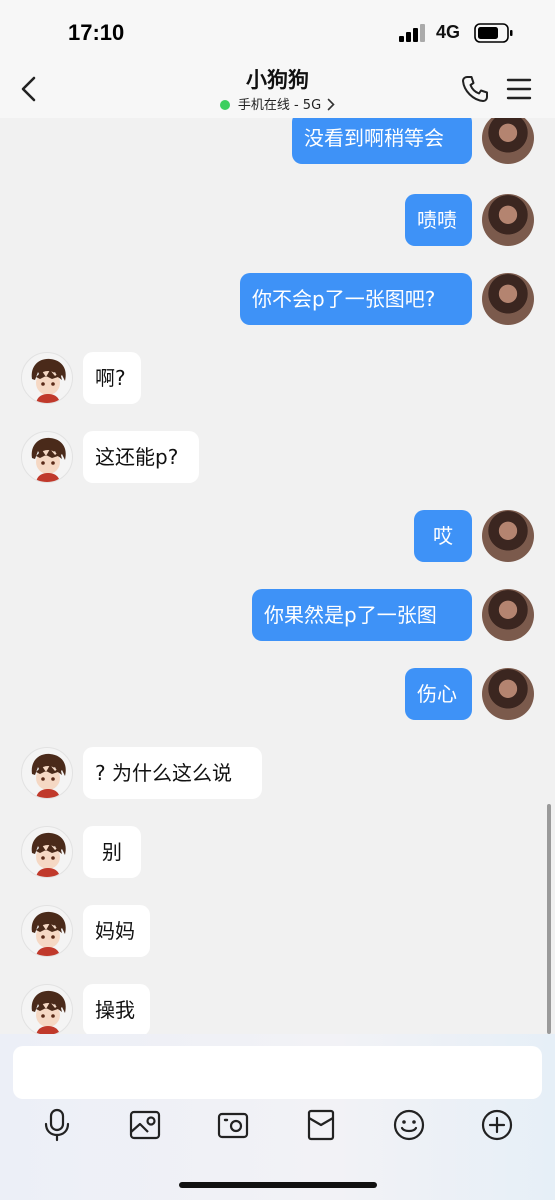 This screenshot has width=555, height=1200. Describe the element at coordinates (382, 141) in the screenshot. I see `message-bubble: 没看到啊稍等会` at that location.